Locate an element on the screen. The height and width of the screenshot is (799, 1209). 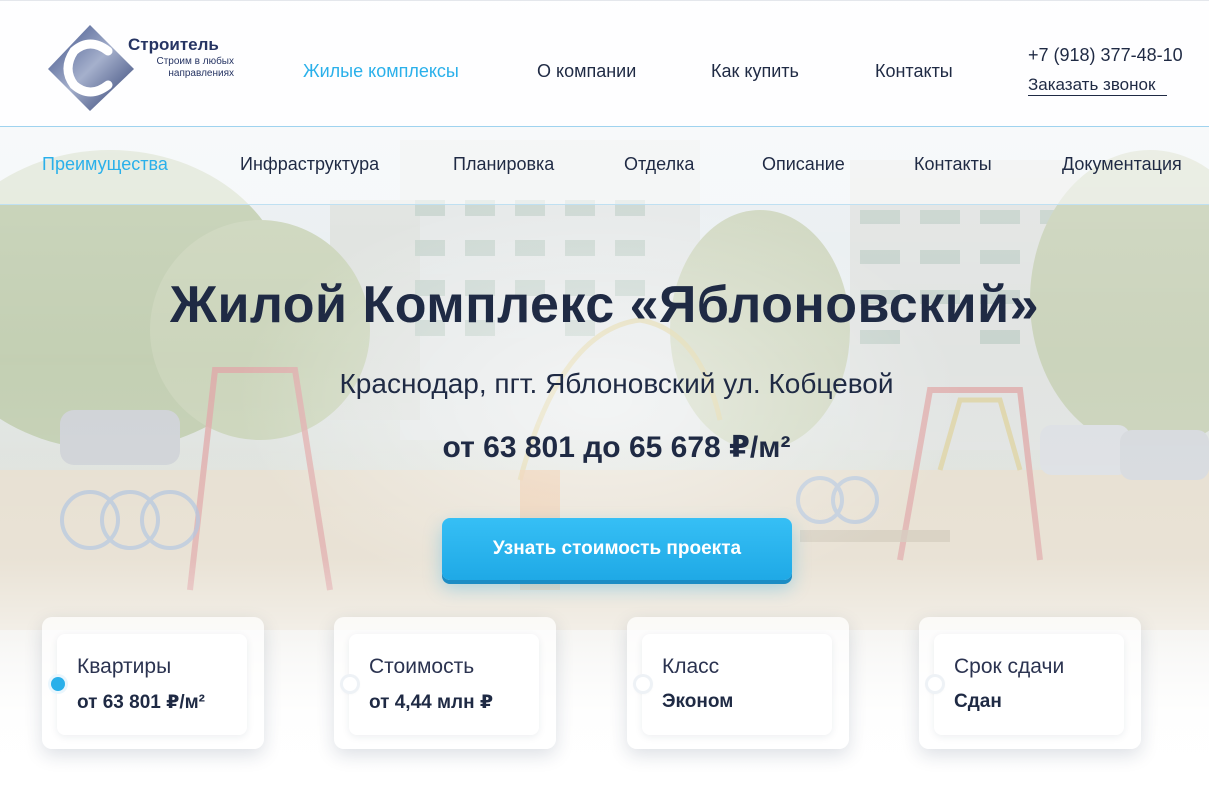
main-nav-how-to-buy: Как купить is located at coordinates (755, 71).